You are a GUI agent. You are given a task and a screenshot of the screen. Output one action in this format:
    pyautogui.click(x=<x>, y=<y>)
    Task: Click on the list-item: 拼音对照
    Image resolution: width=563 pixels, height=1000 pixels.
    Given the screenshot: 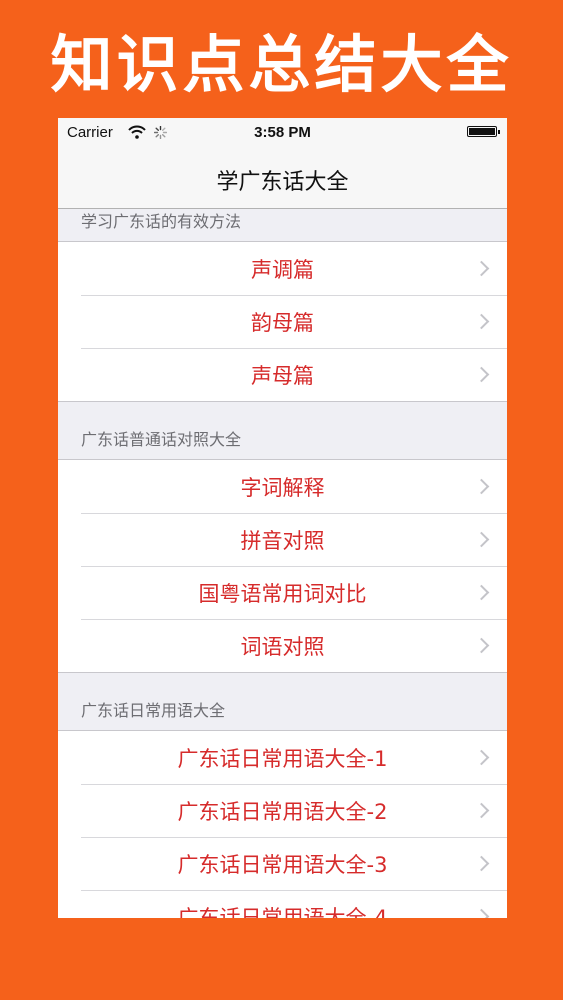 What is the action you would take?
    pyautogui.click(x=282, y=539)
    